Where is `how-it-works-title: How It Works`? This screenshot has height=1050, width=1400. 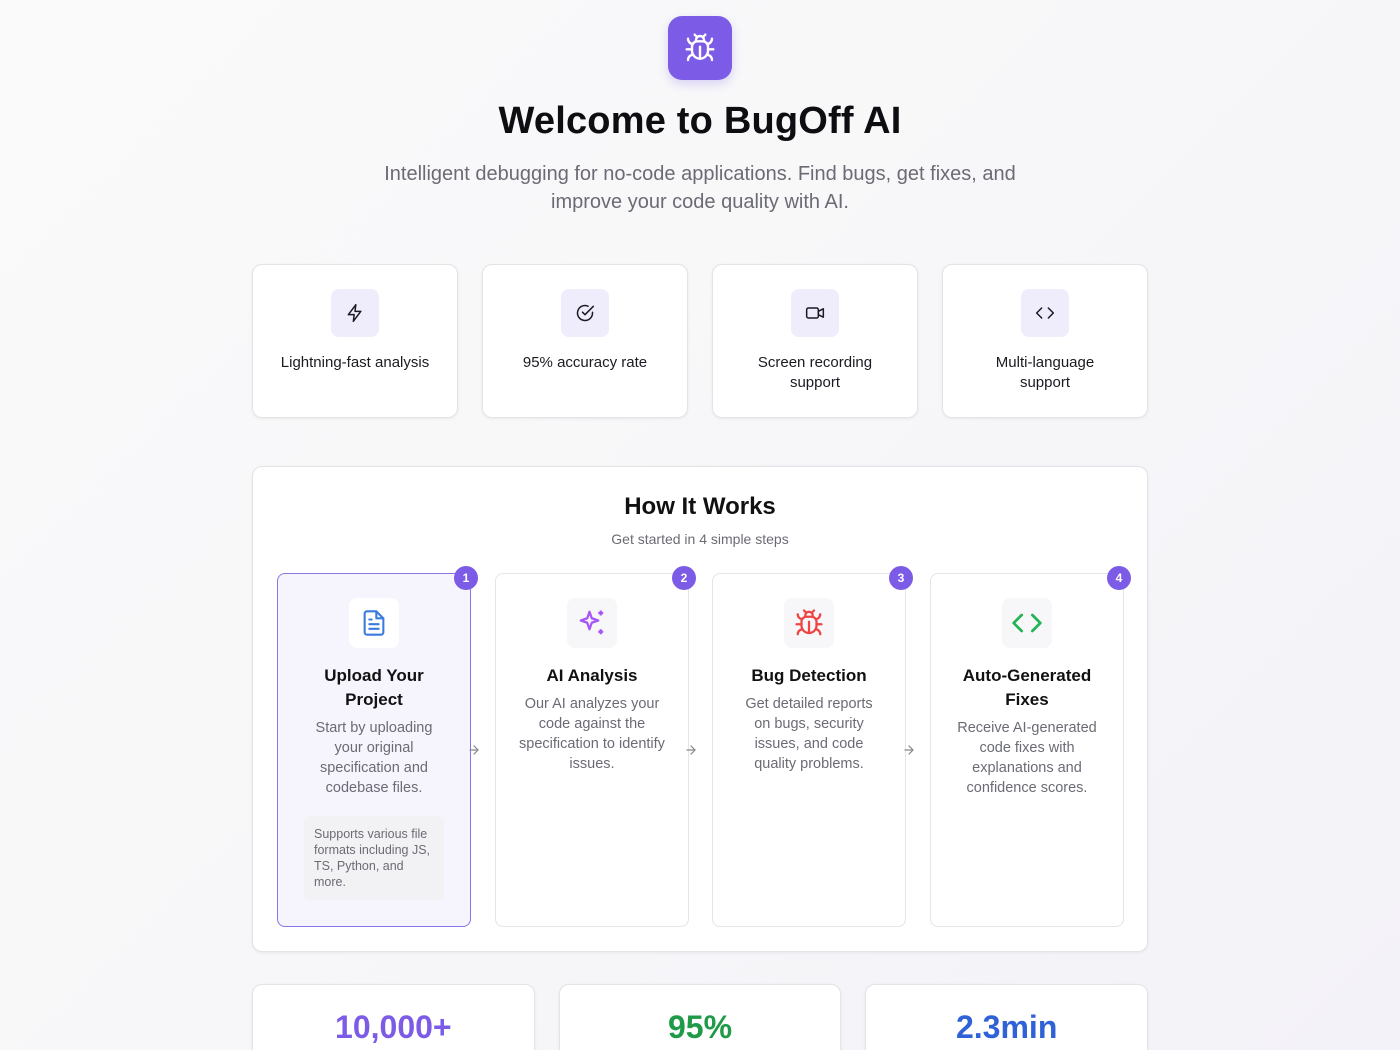
how-it-works-title: How It Works is located at coordinates (700, 506).